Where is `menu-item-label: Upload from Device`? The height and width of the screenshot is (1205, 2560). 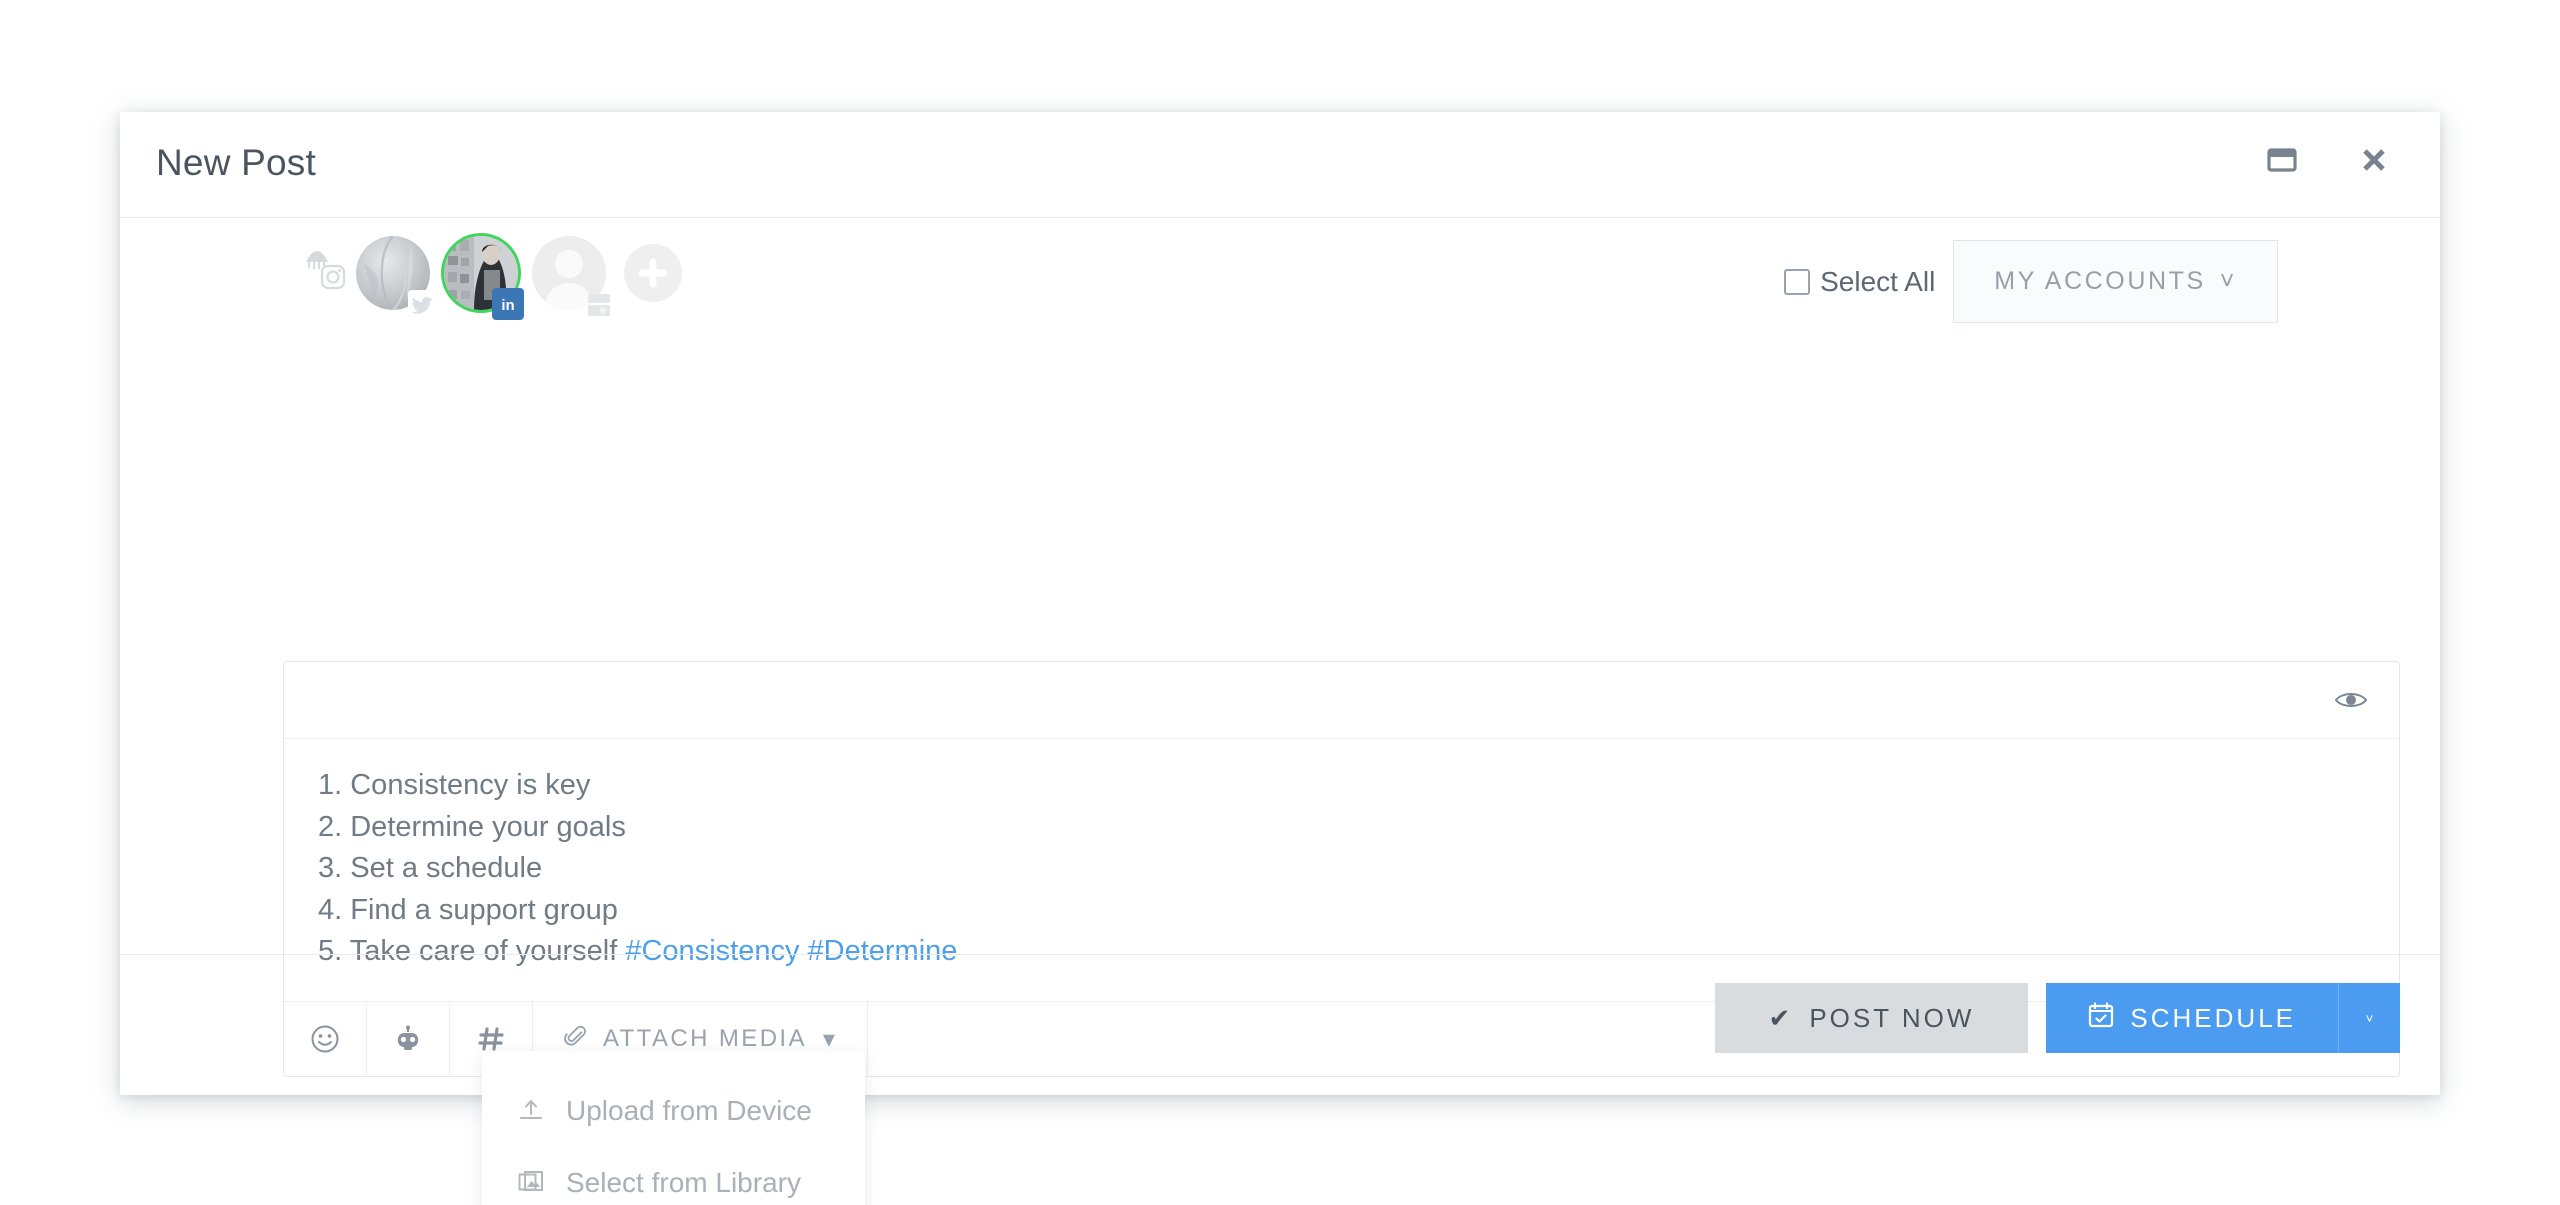
menu-item-label: Upload from Device is located at coordinates (689, 1110).